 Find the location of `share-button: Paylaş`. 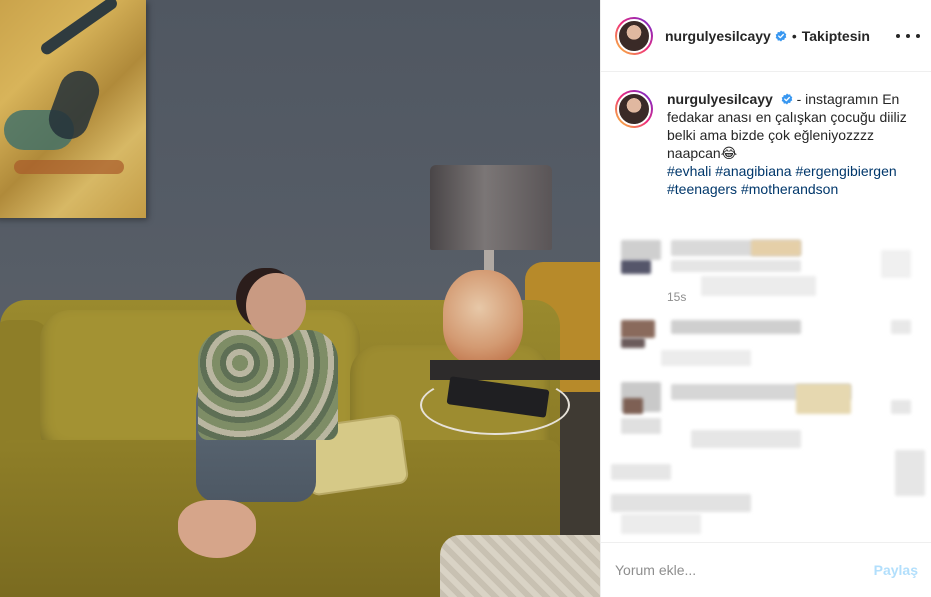

share-button: Paylaş is located at coordinates (896, 570).